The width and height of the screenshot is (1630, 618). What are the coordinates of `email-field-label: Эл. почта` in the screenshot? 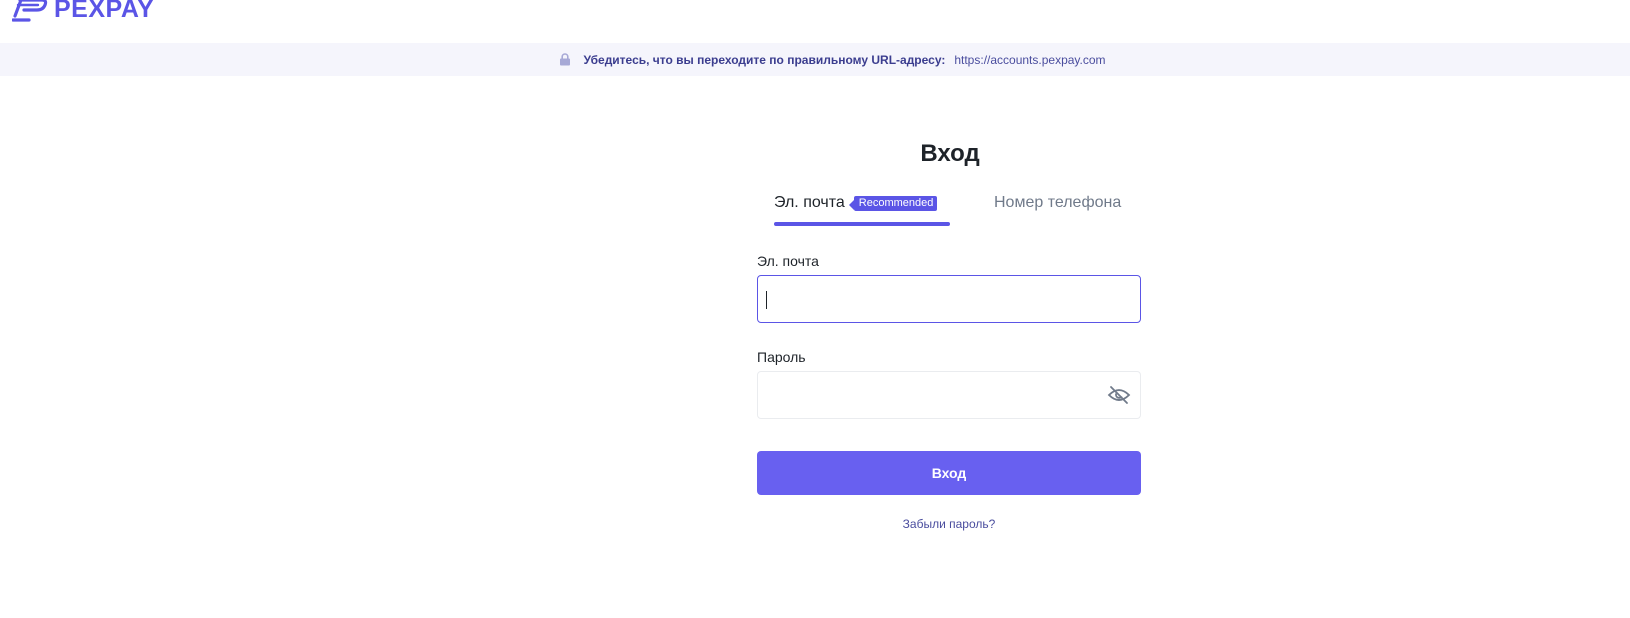 It's located at (788, 261).